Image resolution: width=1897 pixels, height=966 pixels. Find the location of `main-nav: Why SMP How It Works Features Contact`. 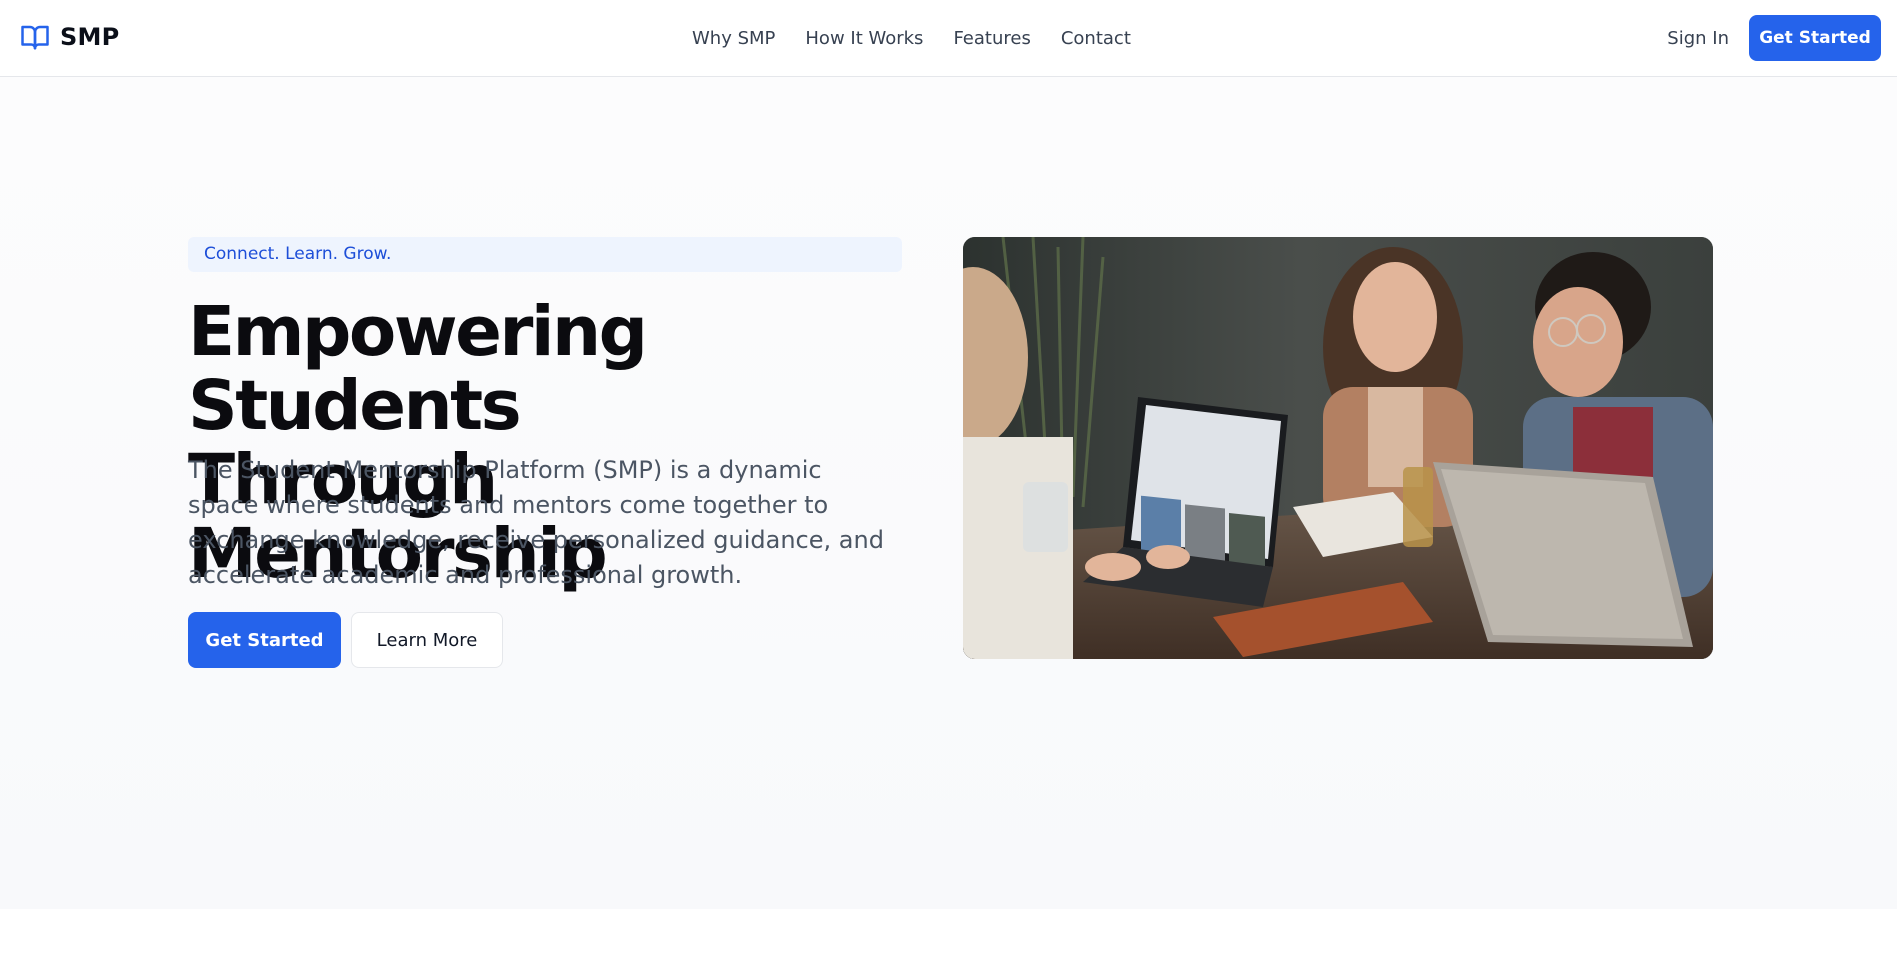

main-nav: Why SMP How It Works Features Contact is located at coordinates (911, 38).